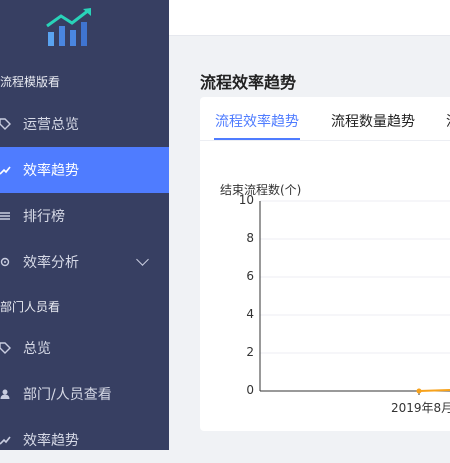 The image size is (450, 463). I want to click on sidebar-item-label: 效率分析, so click(51, 263).